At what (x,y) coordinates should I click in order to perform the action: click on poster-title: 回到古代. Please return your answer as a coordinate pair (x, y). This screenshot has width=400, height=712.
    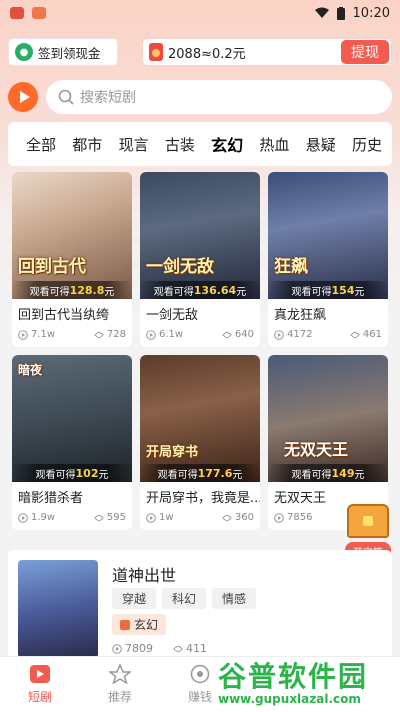
    Looking at the image, I should click on (52, 267).